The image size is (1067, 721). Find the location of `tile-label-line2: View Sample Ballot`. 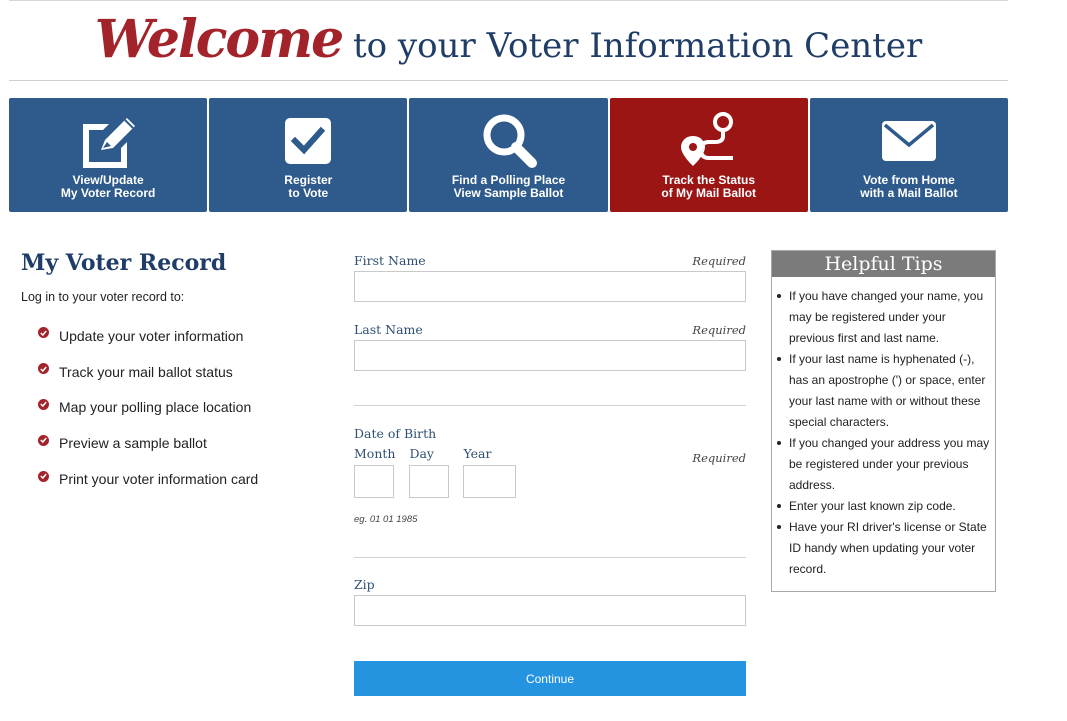

tile-label-line2: View Sample Ballot is located at coordinates (508, 193).